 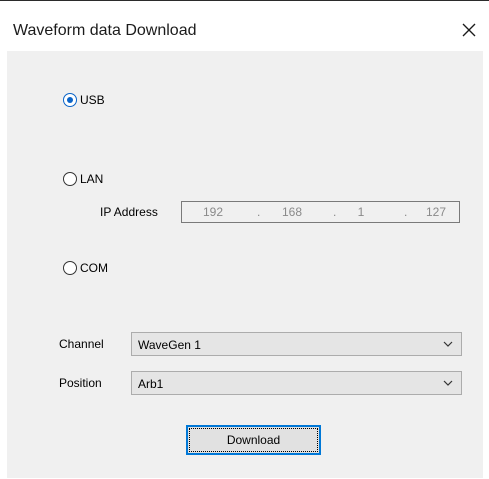 I want to click on position-label: Position, so click(x=80, y=383).